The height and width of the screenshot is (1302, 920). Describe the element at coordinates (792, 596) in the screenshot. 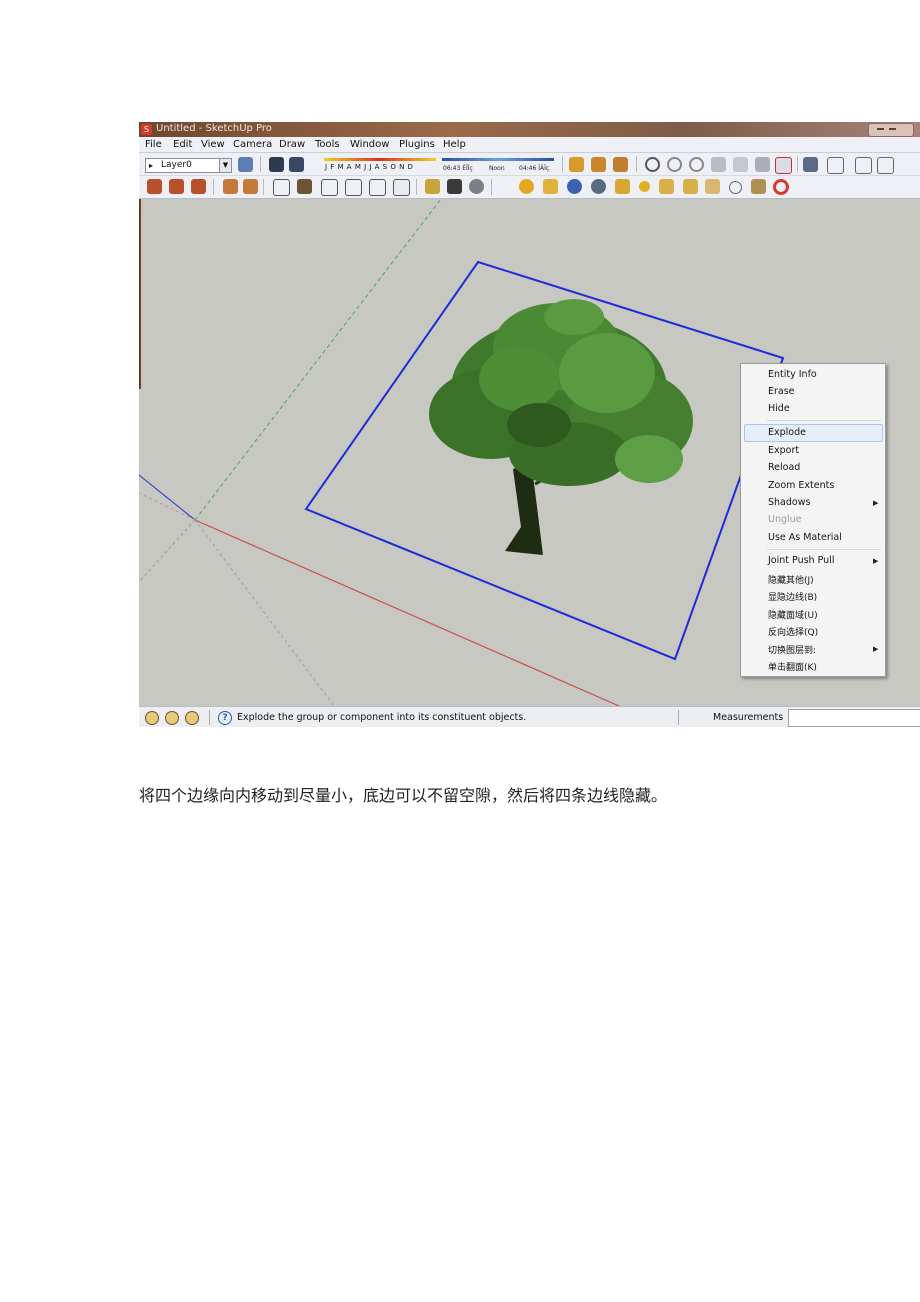

I see `ctx-toggle-edges: 显隐边线(B)` at that location.